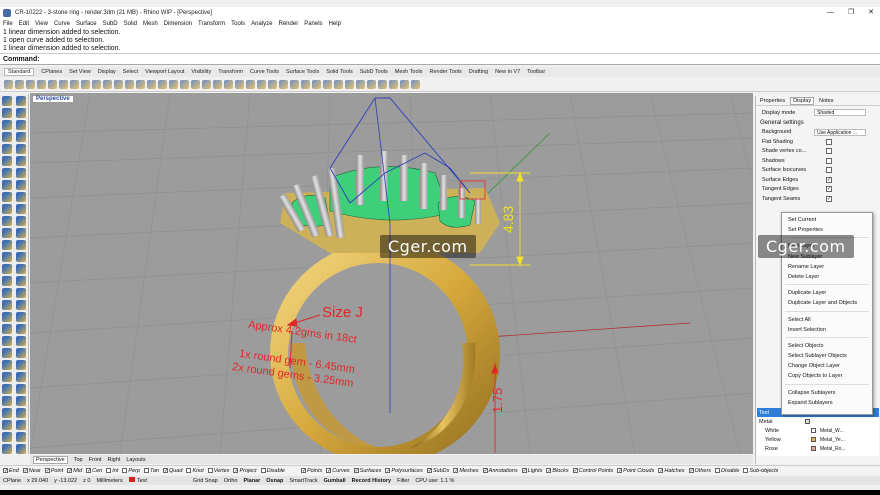  Describe the element at coordinates (272, 84) in the screenshot. I see `unlock-icon` at that location.